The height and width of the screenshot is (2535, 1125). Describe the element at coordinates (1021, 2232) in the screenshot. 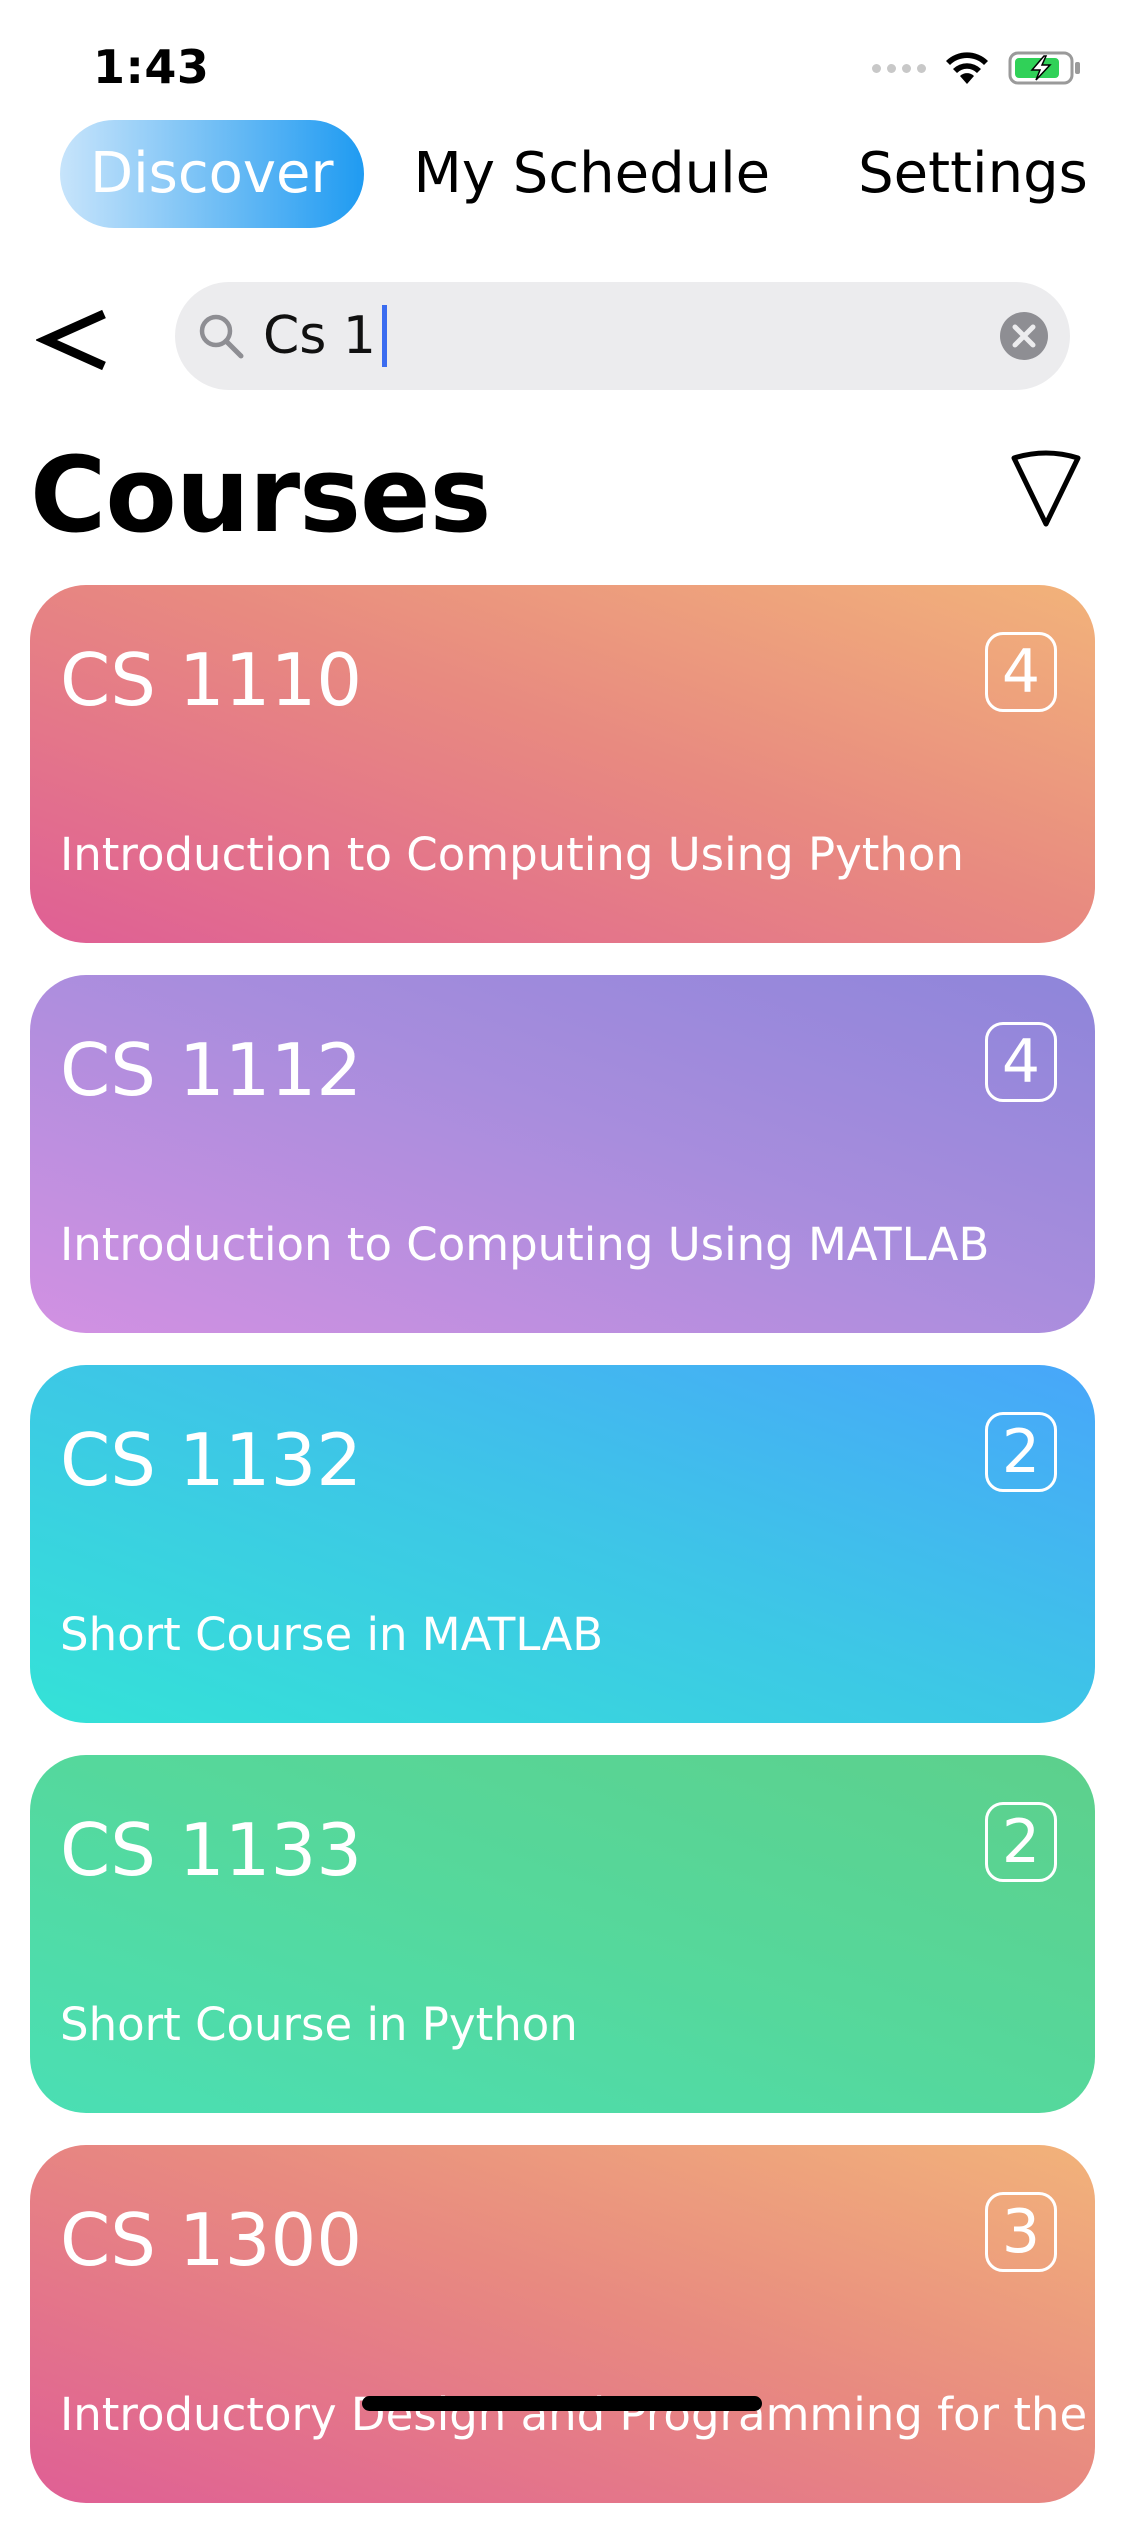

I see `credits-badge: 3` at that location.